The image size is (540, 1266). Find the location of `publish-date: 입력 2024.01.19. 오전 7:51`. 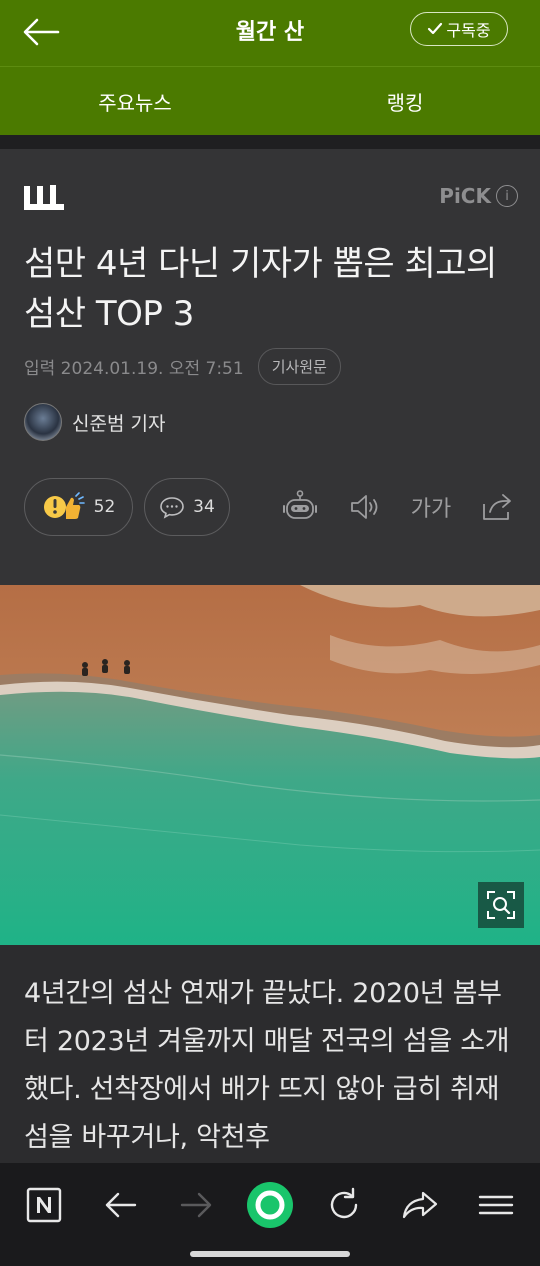

publish-date: 입력 2024.01.19. 오전 7:51 is located at coordinates (134, 369).